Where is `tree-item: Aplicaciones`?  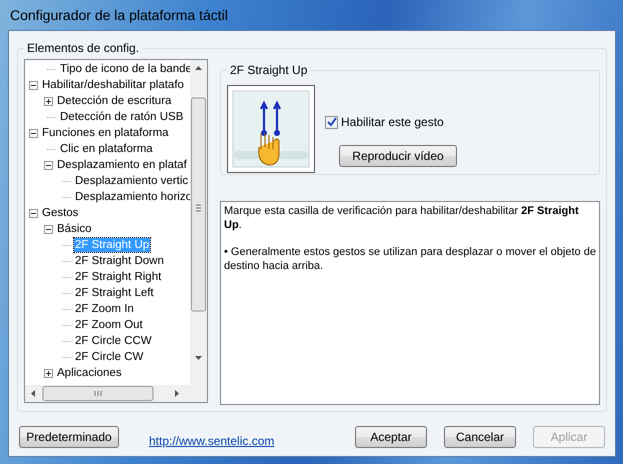
tree-item: Aplicaciones is located at coordinates (89, 373).